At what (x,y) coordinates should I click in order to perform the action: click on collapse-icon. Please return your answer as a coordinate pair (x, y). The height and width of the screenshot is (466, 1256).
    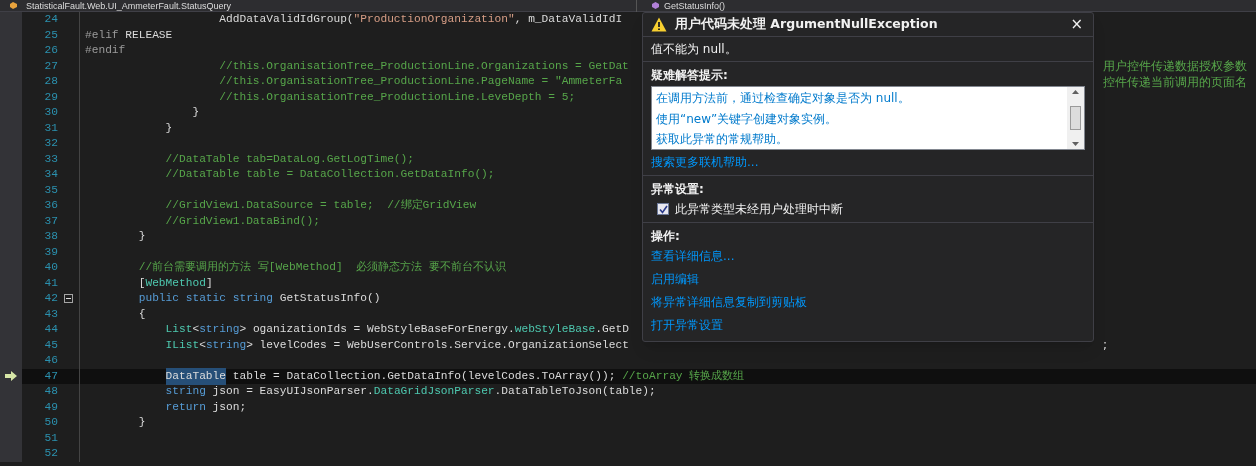
    Looking at the image, I should click on (68, 299).